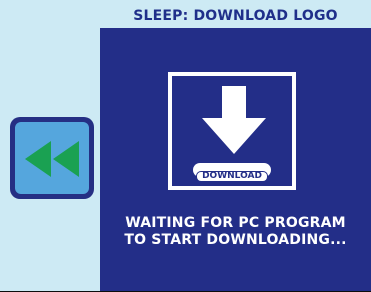 The height and width of the screenshot is (292, 371). Describe the element at coordinates (232, 176) in the screenshot. I see `download-badge-label: DOWNLOAD` at that location.